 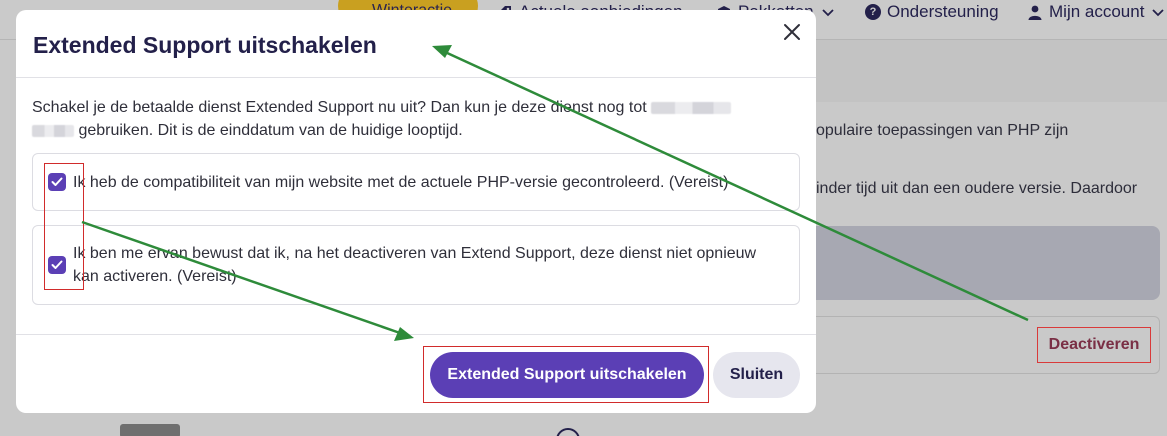 What do you see at coordinates (64, 226) in the screenshot?
I see `checkbox-highlight-annotation` at bounding box center [64, 226].